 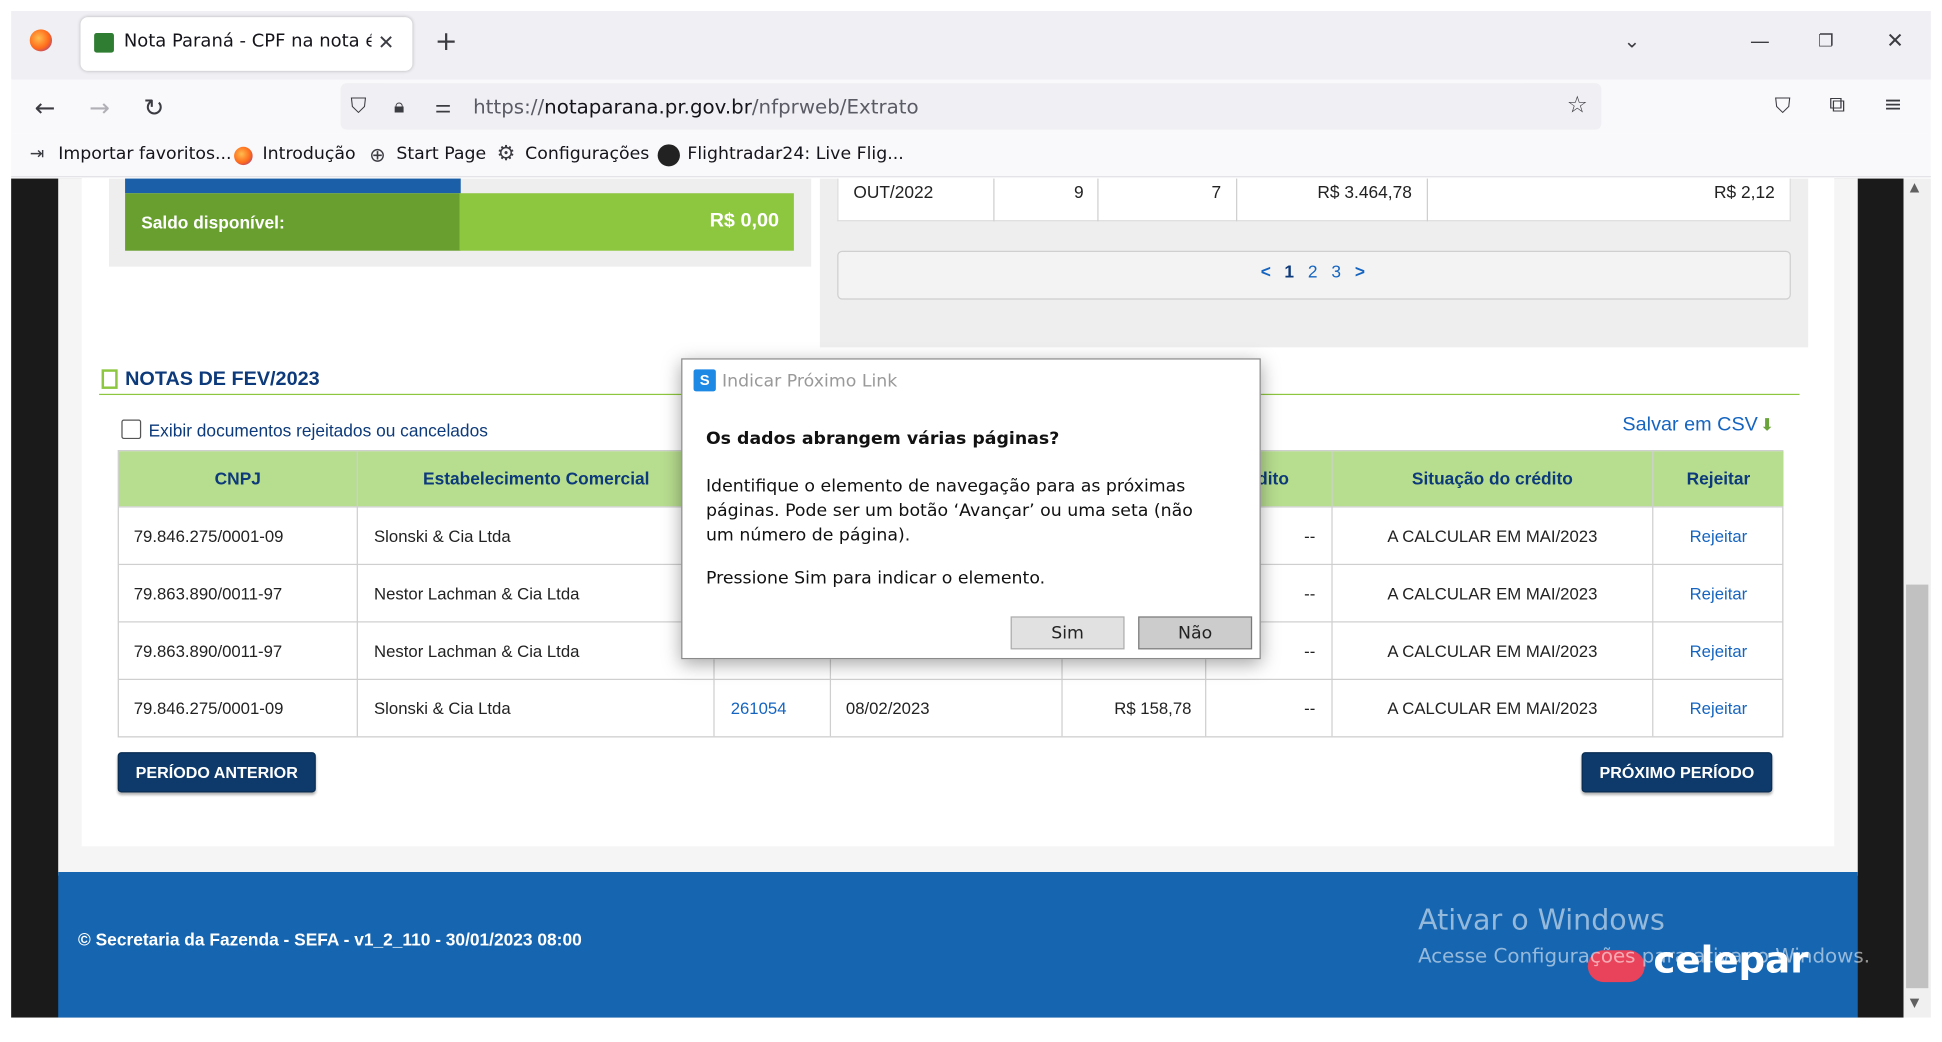 I want to click on pagination-page-2: 2, so click(x=1313, y=272).